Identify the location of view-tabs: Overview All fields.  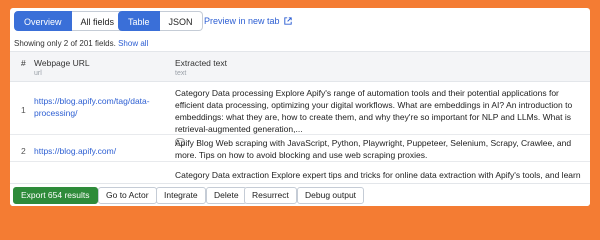
(69, 21).